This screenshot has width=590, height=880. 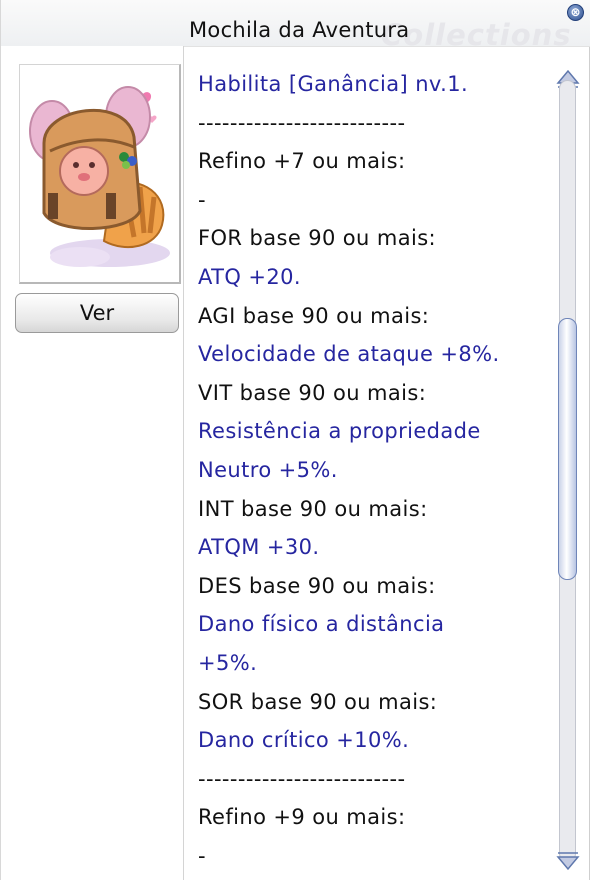 What do you see at coordinates (321, 624) in the screenshot?
I see `effect-line: Dano físico a distância` at bounding box center [321, 624].